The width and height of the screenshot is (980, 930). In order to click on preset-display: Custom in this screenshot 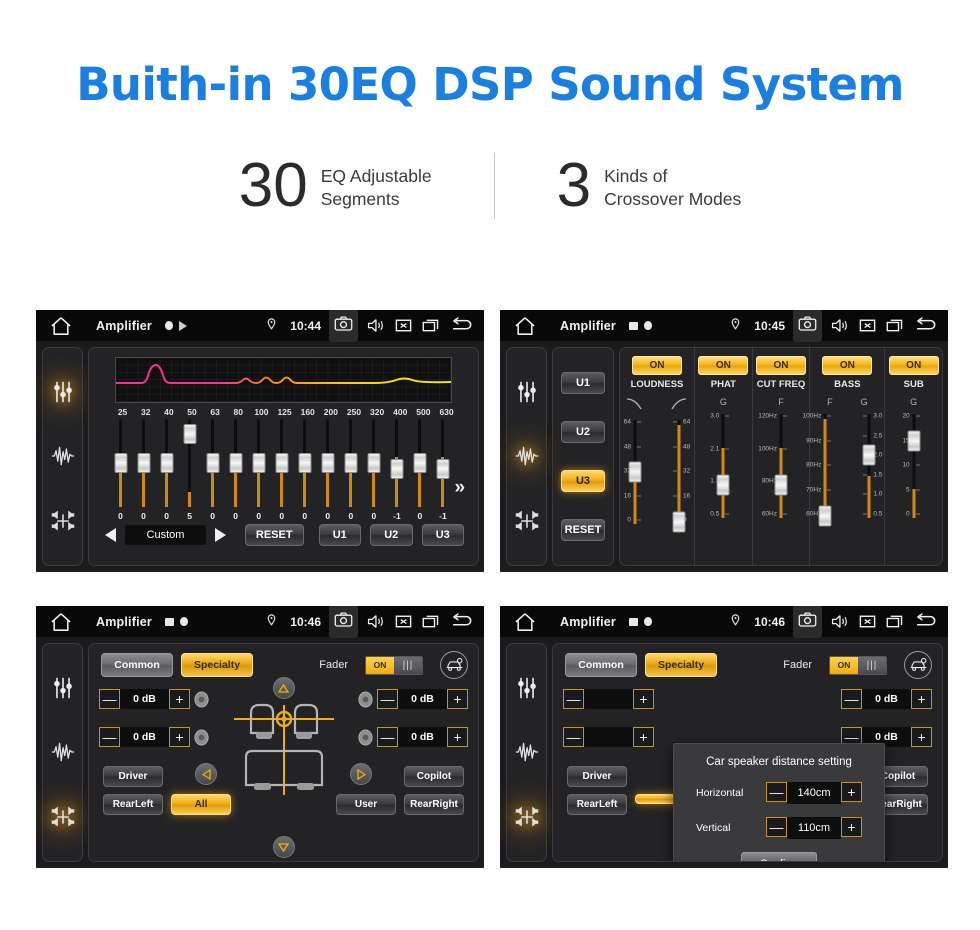, I will do `click(165, 535)`.